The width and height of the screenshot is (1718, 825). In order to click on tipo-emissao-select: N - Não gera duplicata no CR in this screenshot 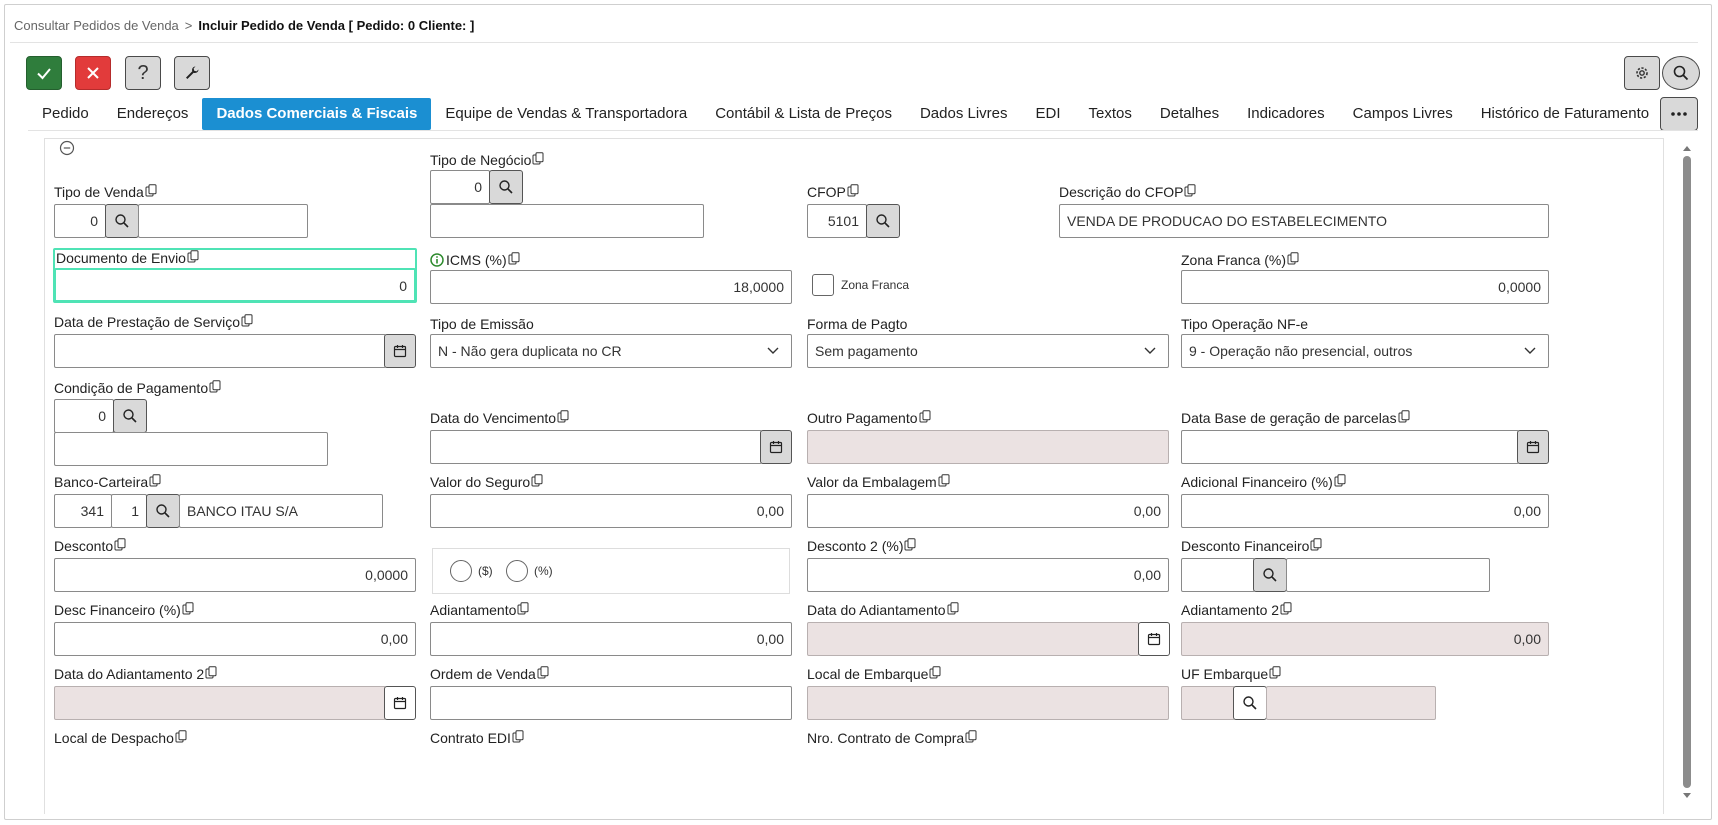, I will do `click(611, 351)`.